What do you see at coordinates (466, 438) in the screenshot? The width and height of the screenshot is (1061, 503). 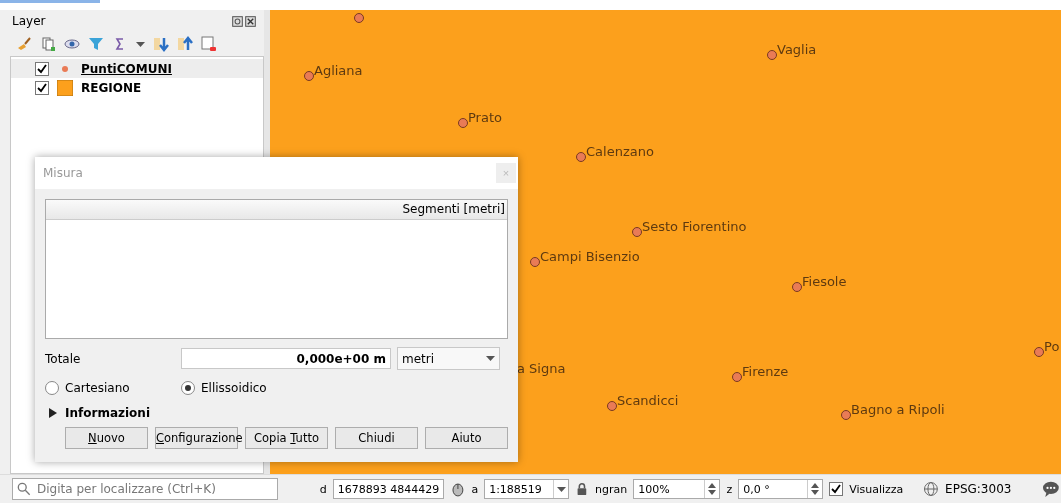 I see `dialog-button: Aiuto` at bounding box center [466, 438].